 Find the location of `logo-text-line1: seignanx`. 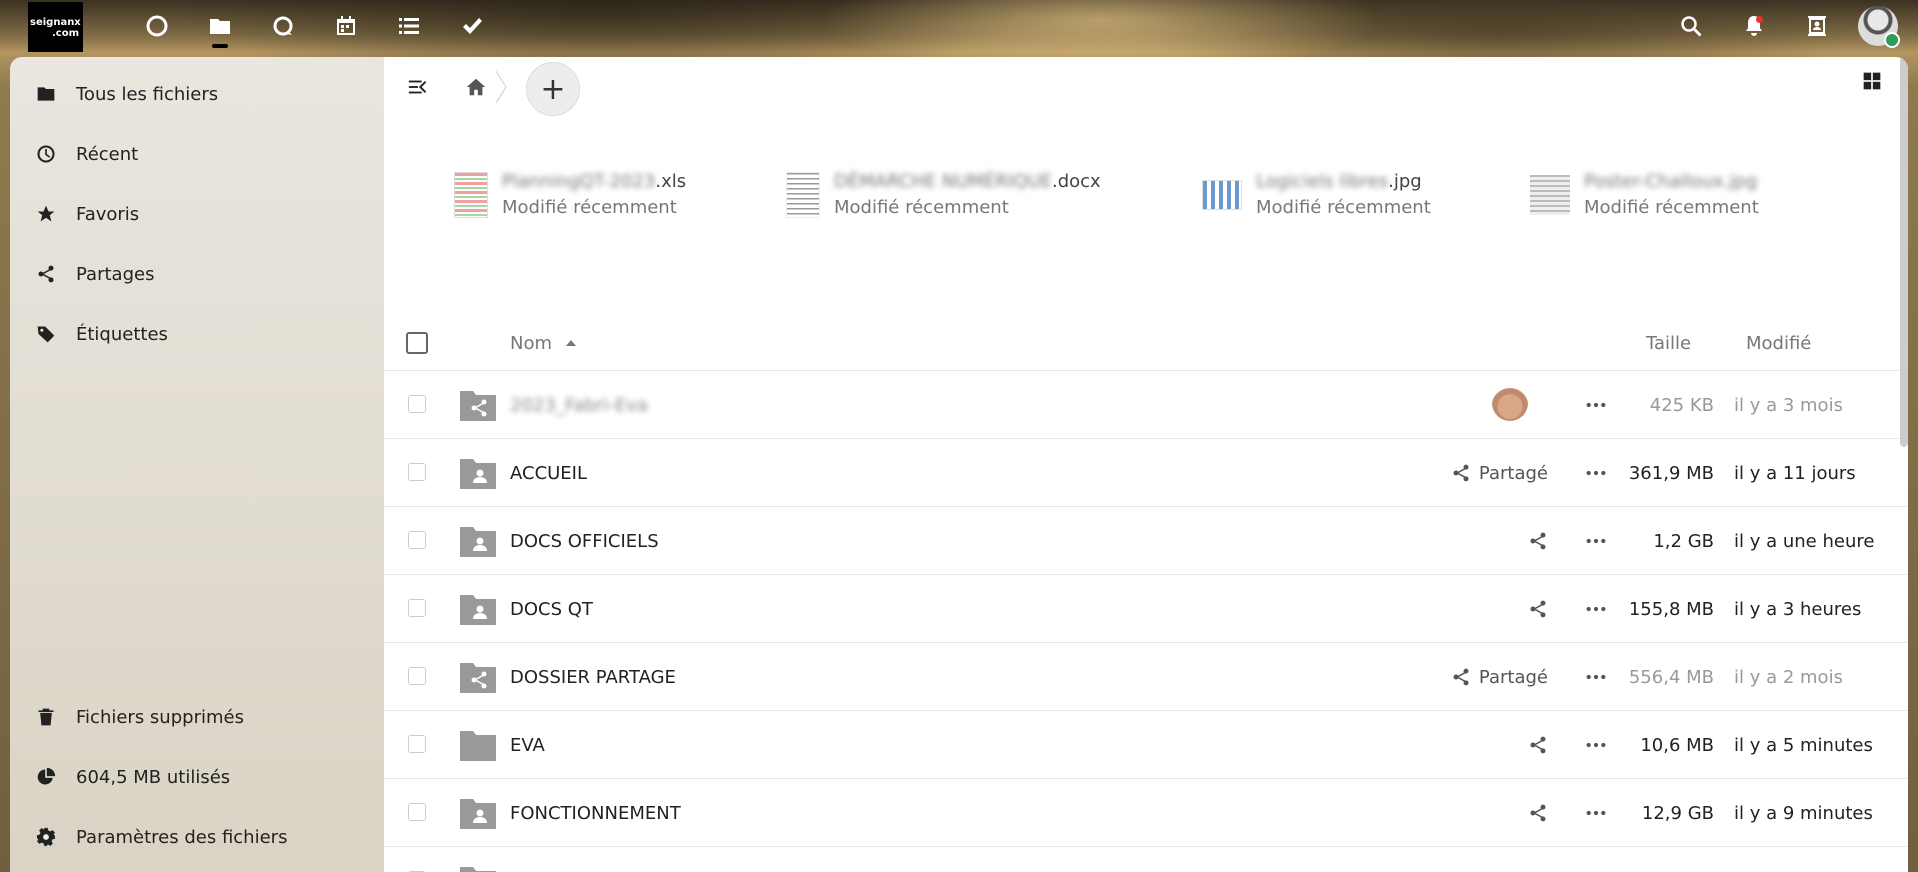

logo-text-line1: seignanx is located at coordinates (55, 22).